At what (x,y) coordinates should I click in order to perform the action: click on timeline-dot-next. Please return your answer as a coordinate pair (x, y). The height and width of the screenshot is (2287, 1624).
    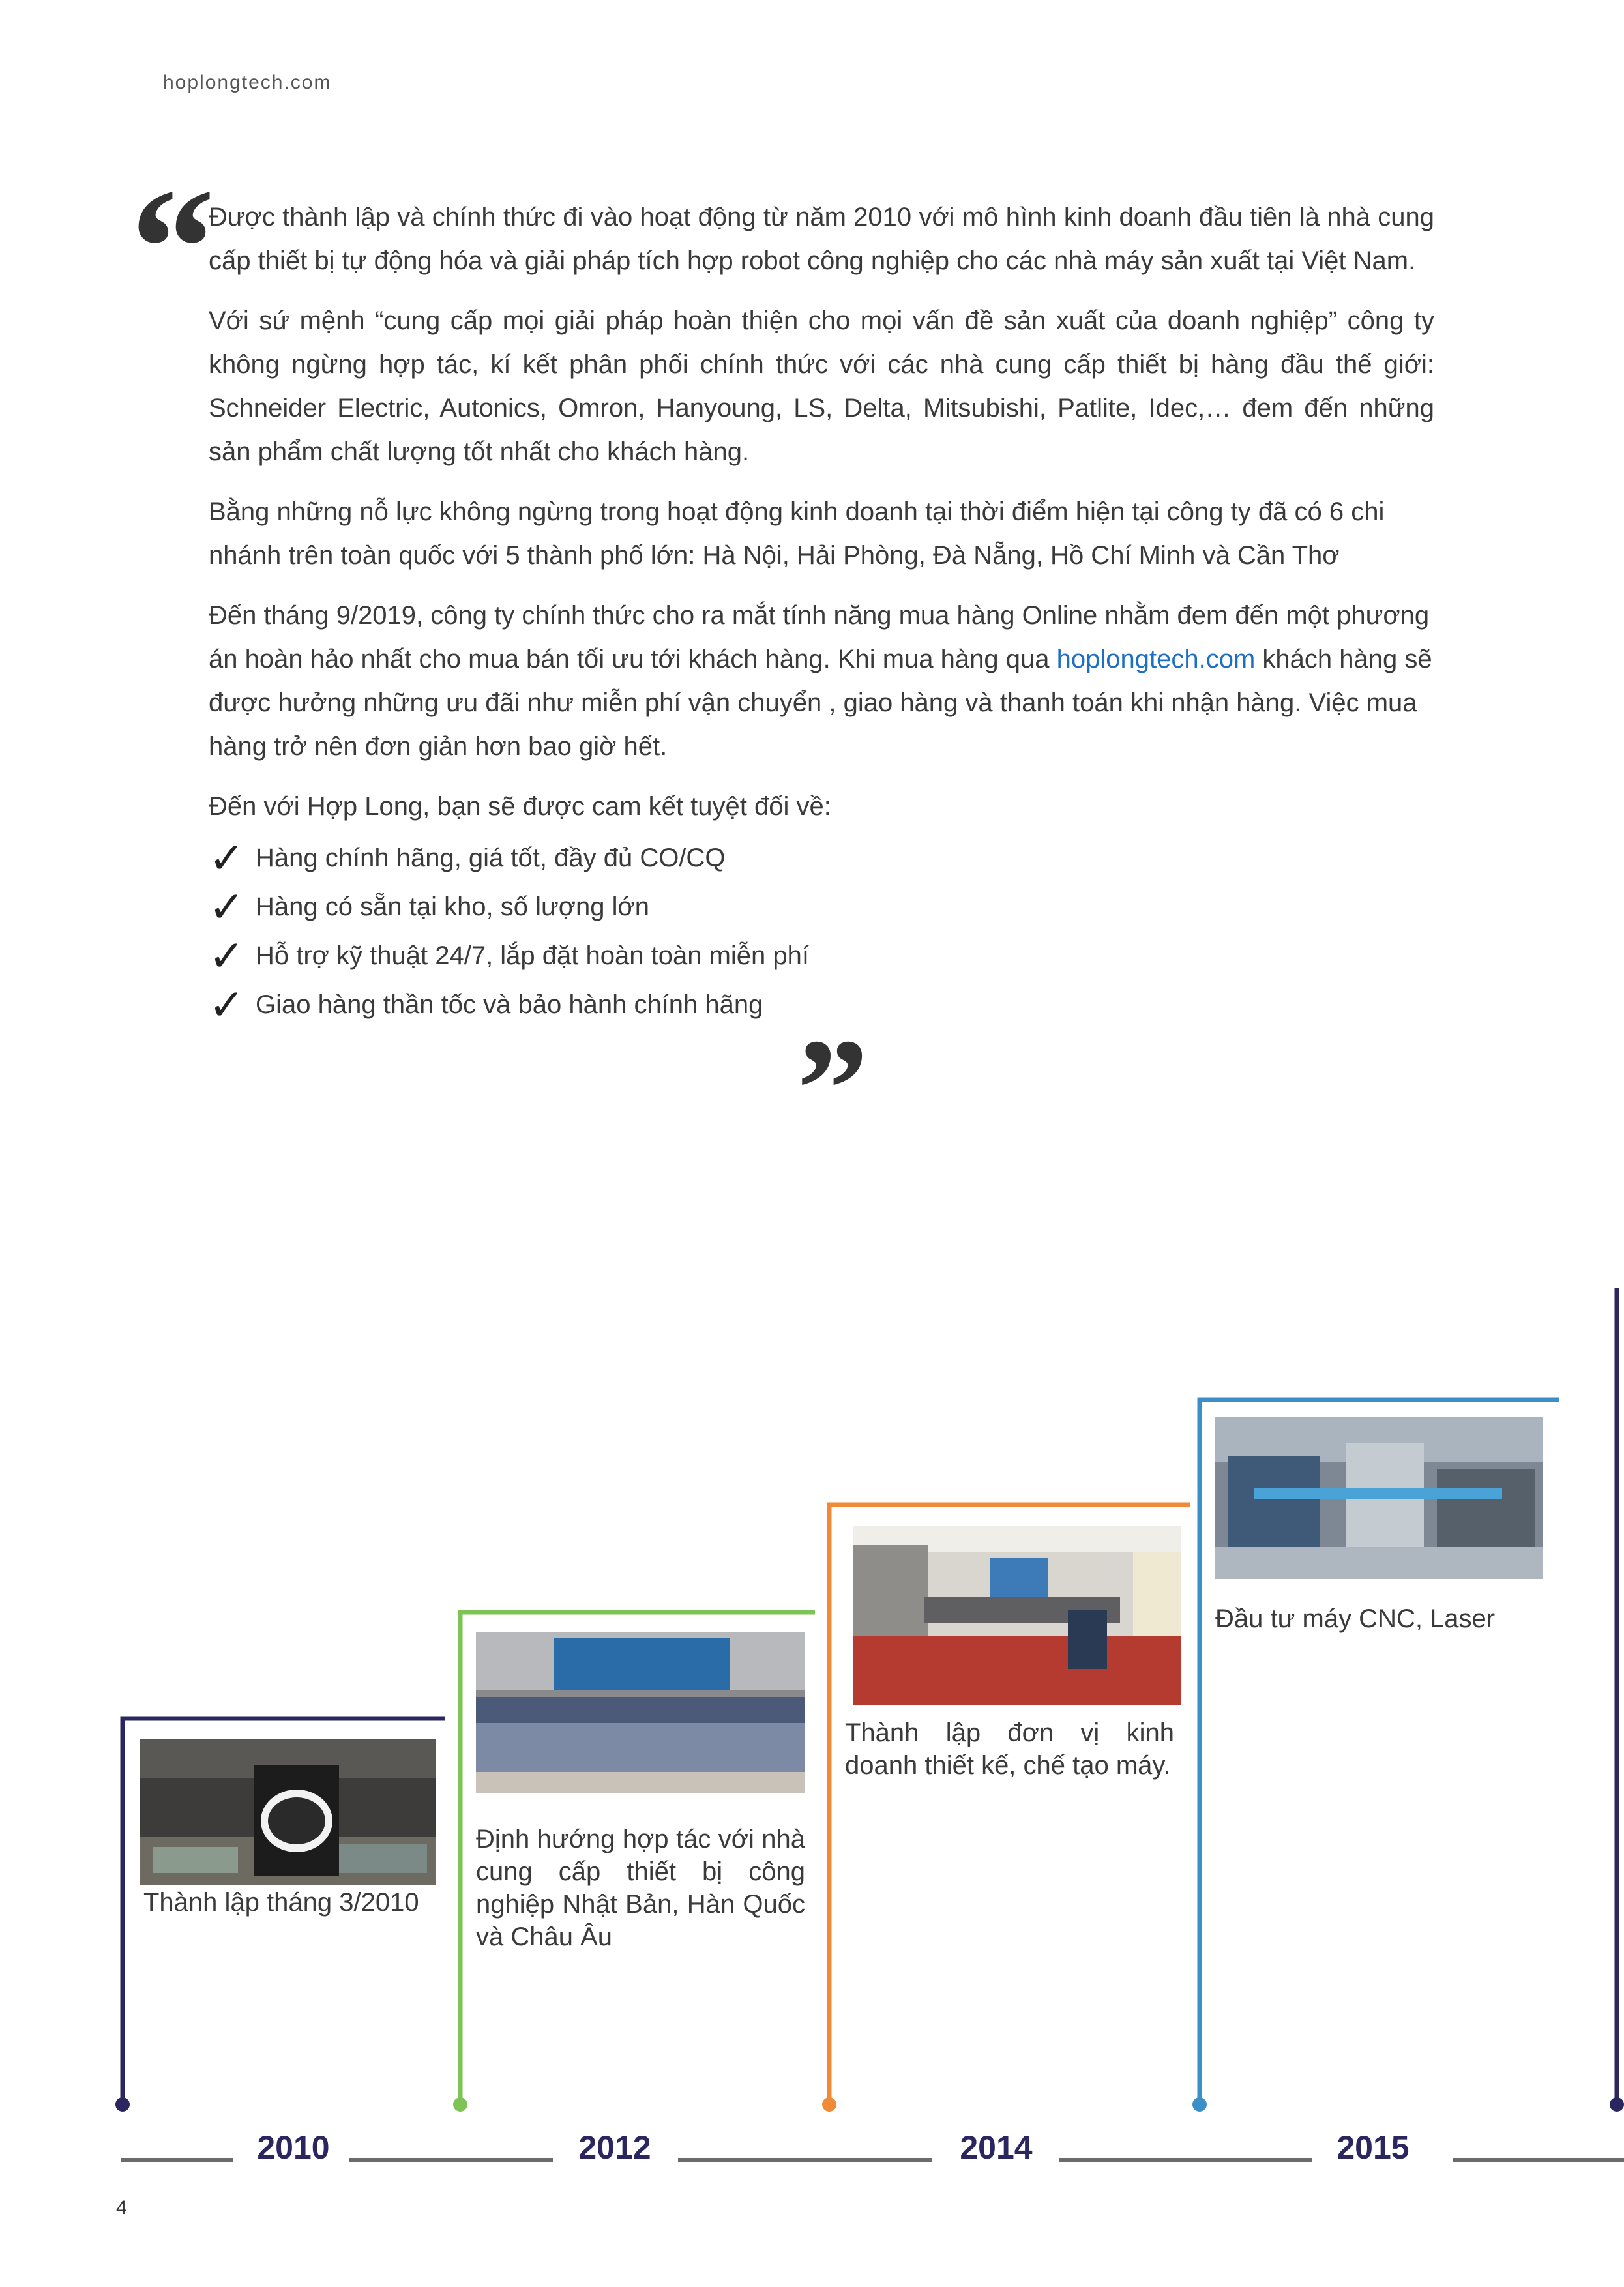
    Looking at the image, I should click on (1617, 2104).